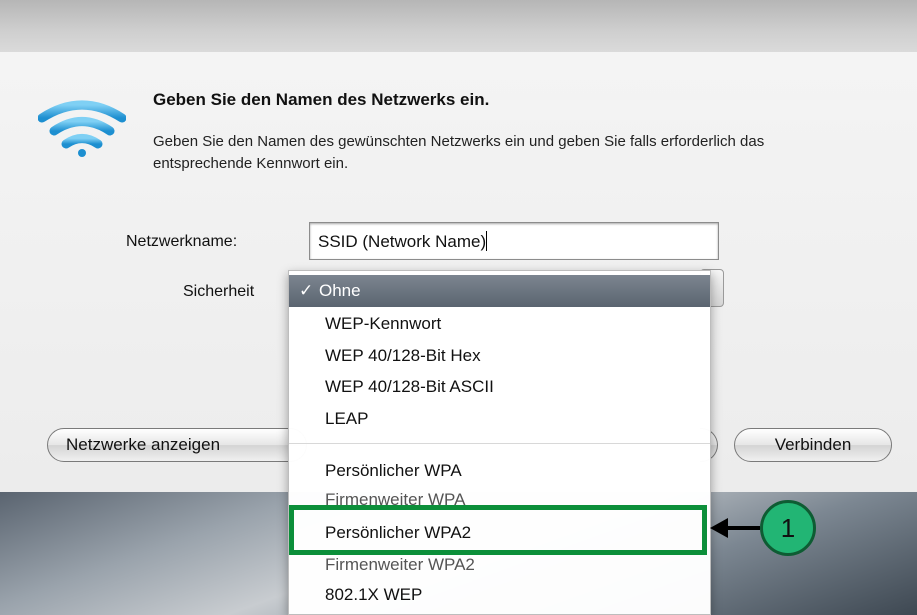  What do you see at coordinates (306, 290) in the screenshot?
I see `checkmark-icon: ✓` at bounding box center [306, 290].